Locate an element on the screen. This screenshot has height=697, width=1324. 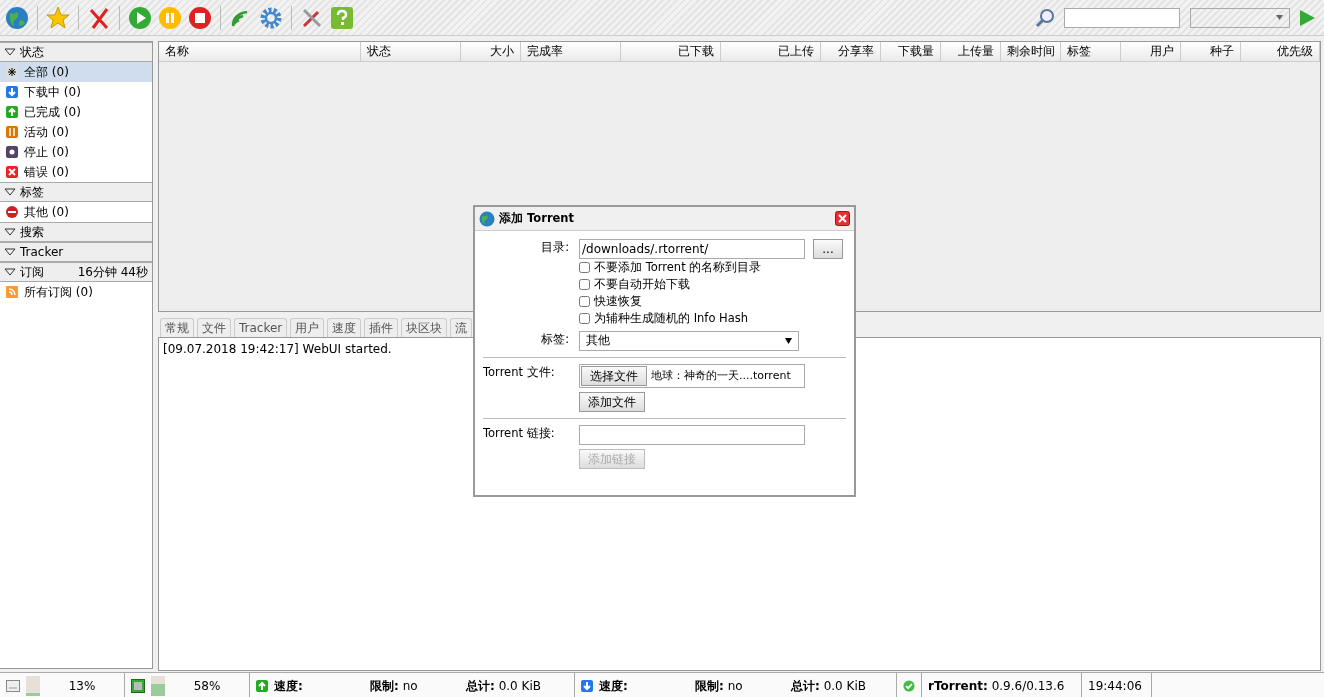
column-header: 用户 is located at coordinates (1151, 51).